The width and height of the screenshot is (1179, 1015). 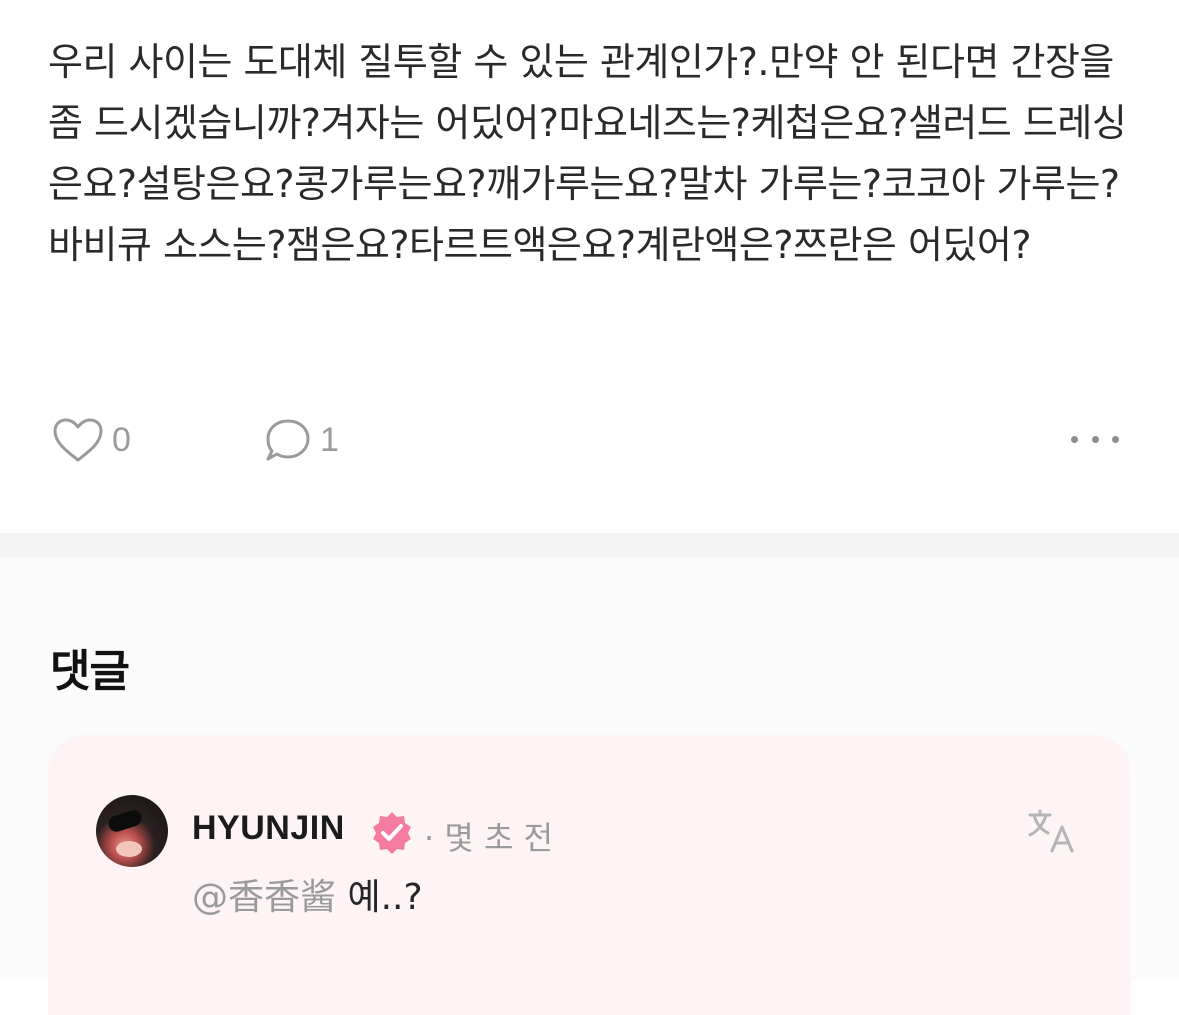 I want to click on comment-body: 예..?, so click(x=385, y=897).